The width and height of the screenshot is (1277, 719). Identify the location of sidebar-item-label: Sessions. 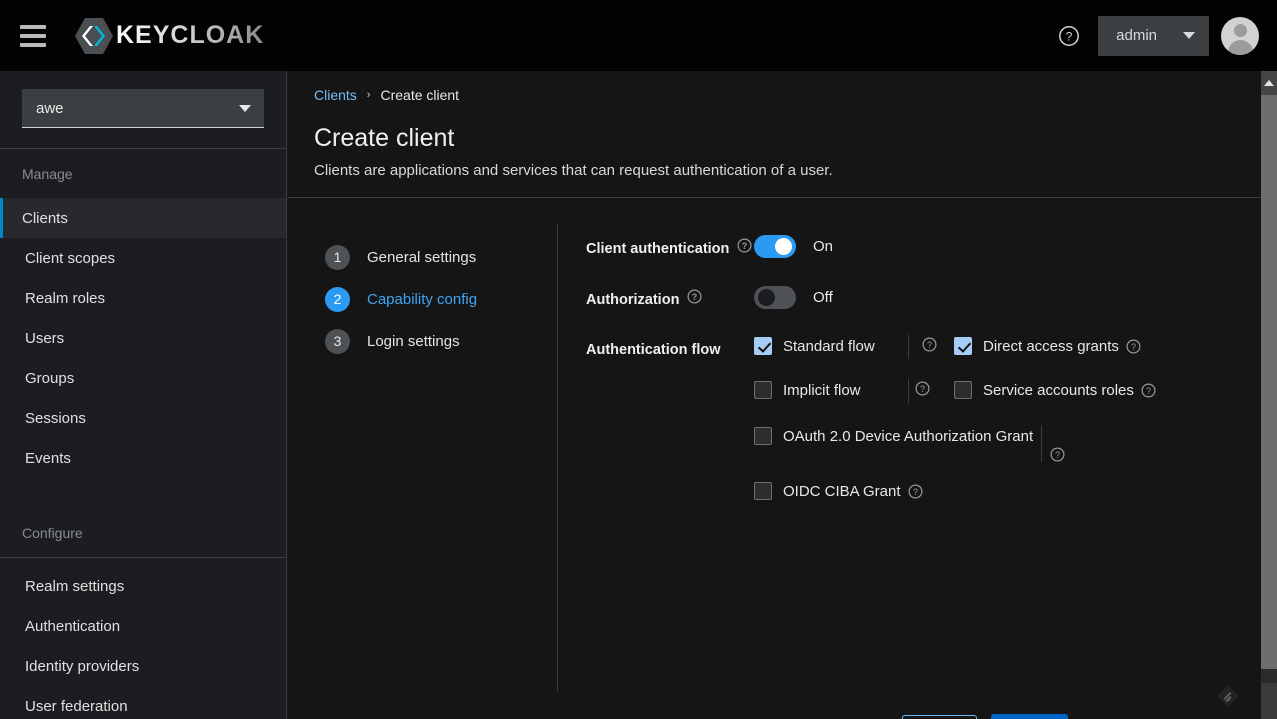
(55, 418).